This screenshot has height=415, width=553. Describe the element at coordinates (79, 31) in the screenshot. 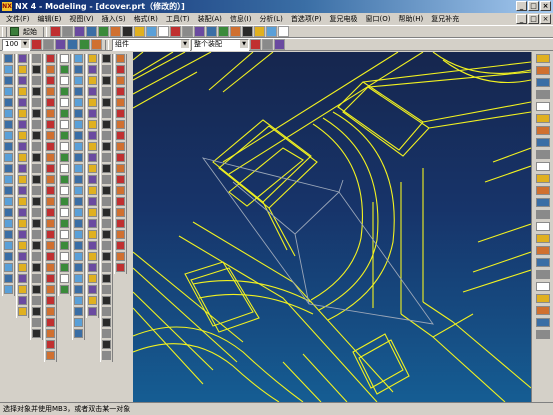

I see `save-icon` at that location.